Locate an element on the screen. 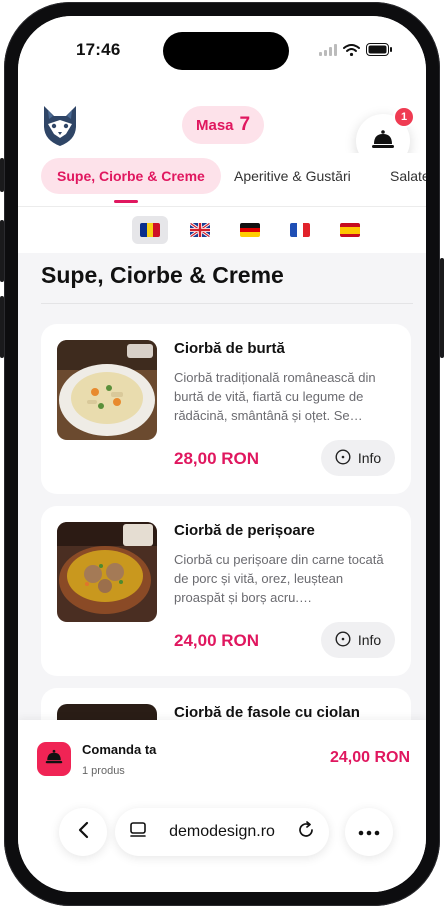 The height and width of the screenshot is (908, 444). language-ro-button is located at coordinates (150, 230).